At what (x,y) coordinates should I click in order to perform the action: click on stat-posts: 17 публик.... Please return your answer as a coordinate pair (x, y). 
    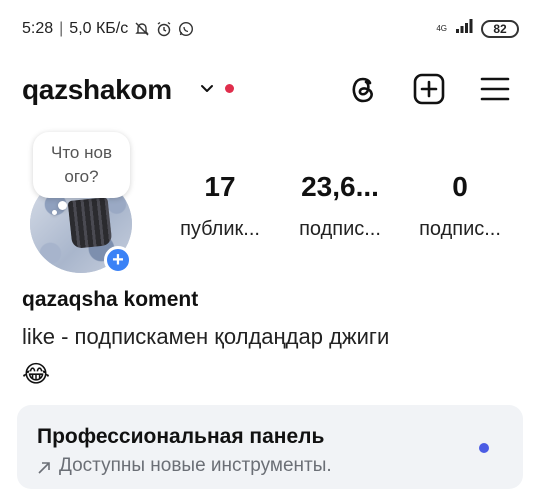
    Looking at the image, I should click on (220, 213).